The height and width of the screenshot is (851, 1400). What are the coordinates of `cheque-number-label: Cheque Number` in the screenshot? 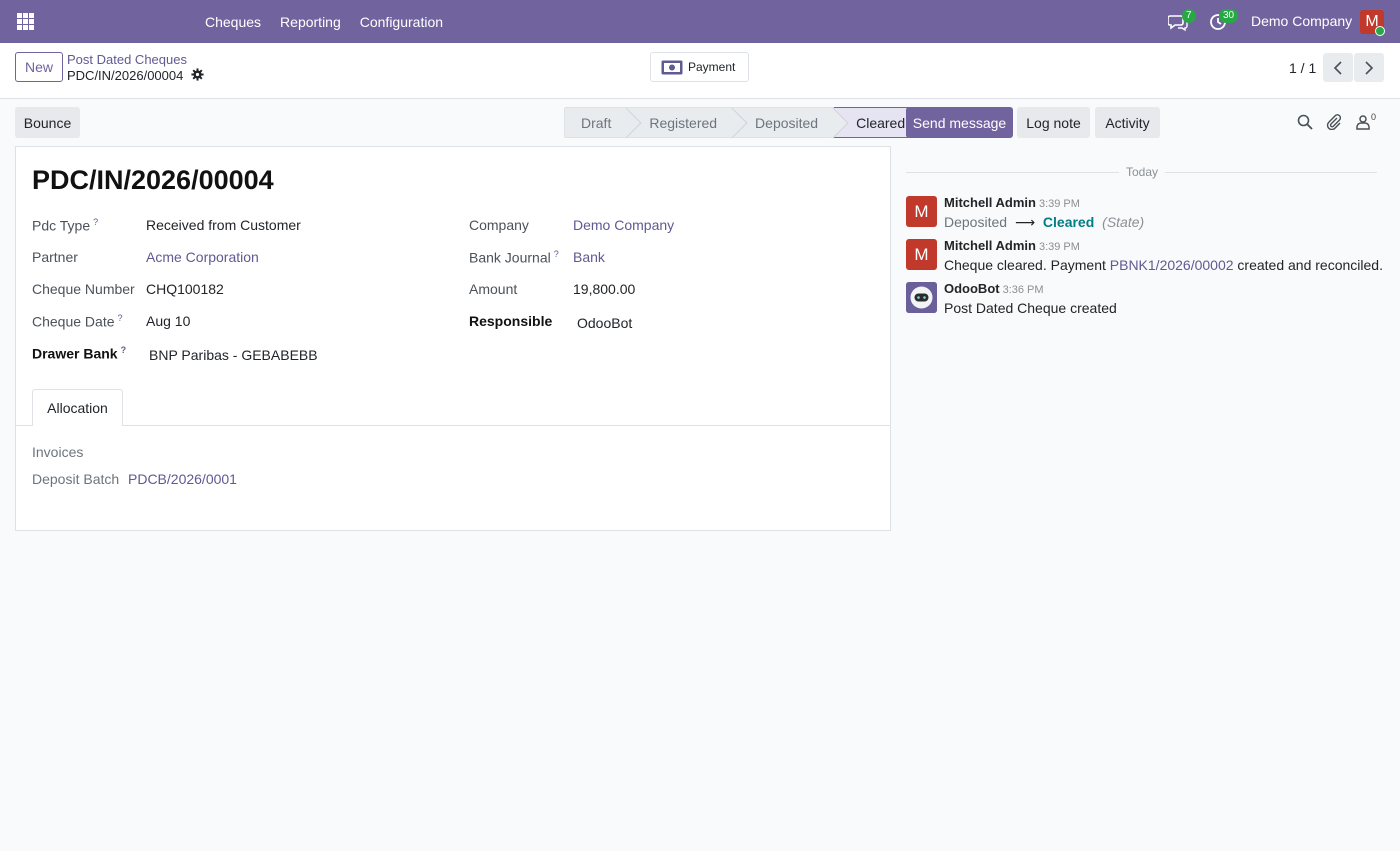 It's located at (83, 289).